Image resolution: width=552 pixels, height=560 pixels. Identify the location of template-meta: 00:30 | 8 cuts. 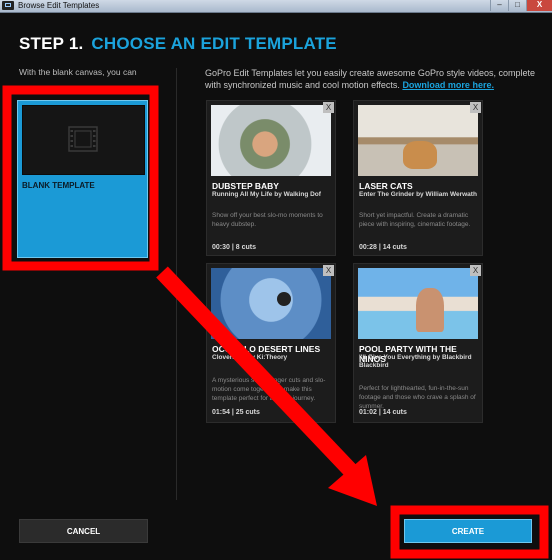
(234, 247).